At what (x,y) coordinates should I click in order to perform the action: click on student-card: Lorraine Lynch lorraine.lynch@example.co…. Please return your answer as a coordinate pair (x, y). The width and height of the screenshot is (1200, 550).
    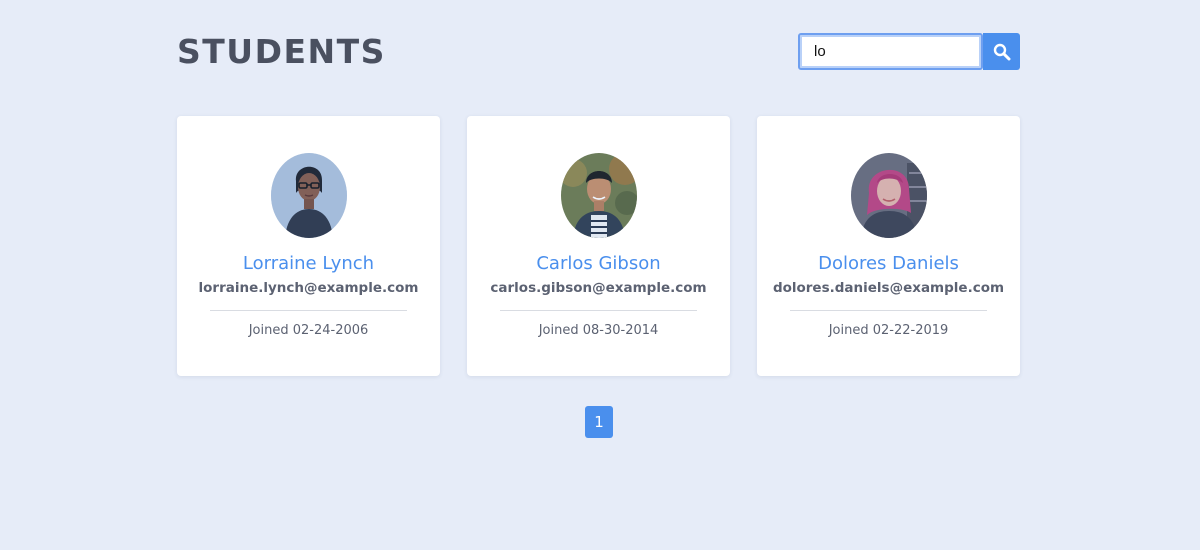
    Looking at the image, I should click on (308, 246).